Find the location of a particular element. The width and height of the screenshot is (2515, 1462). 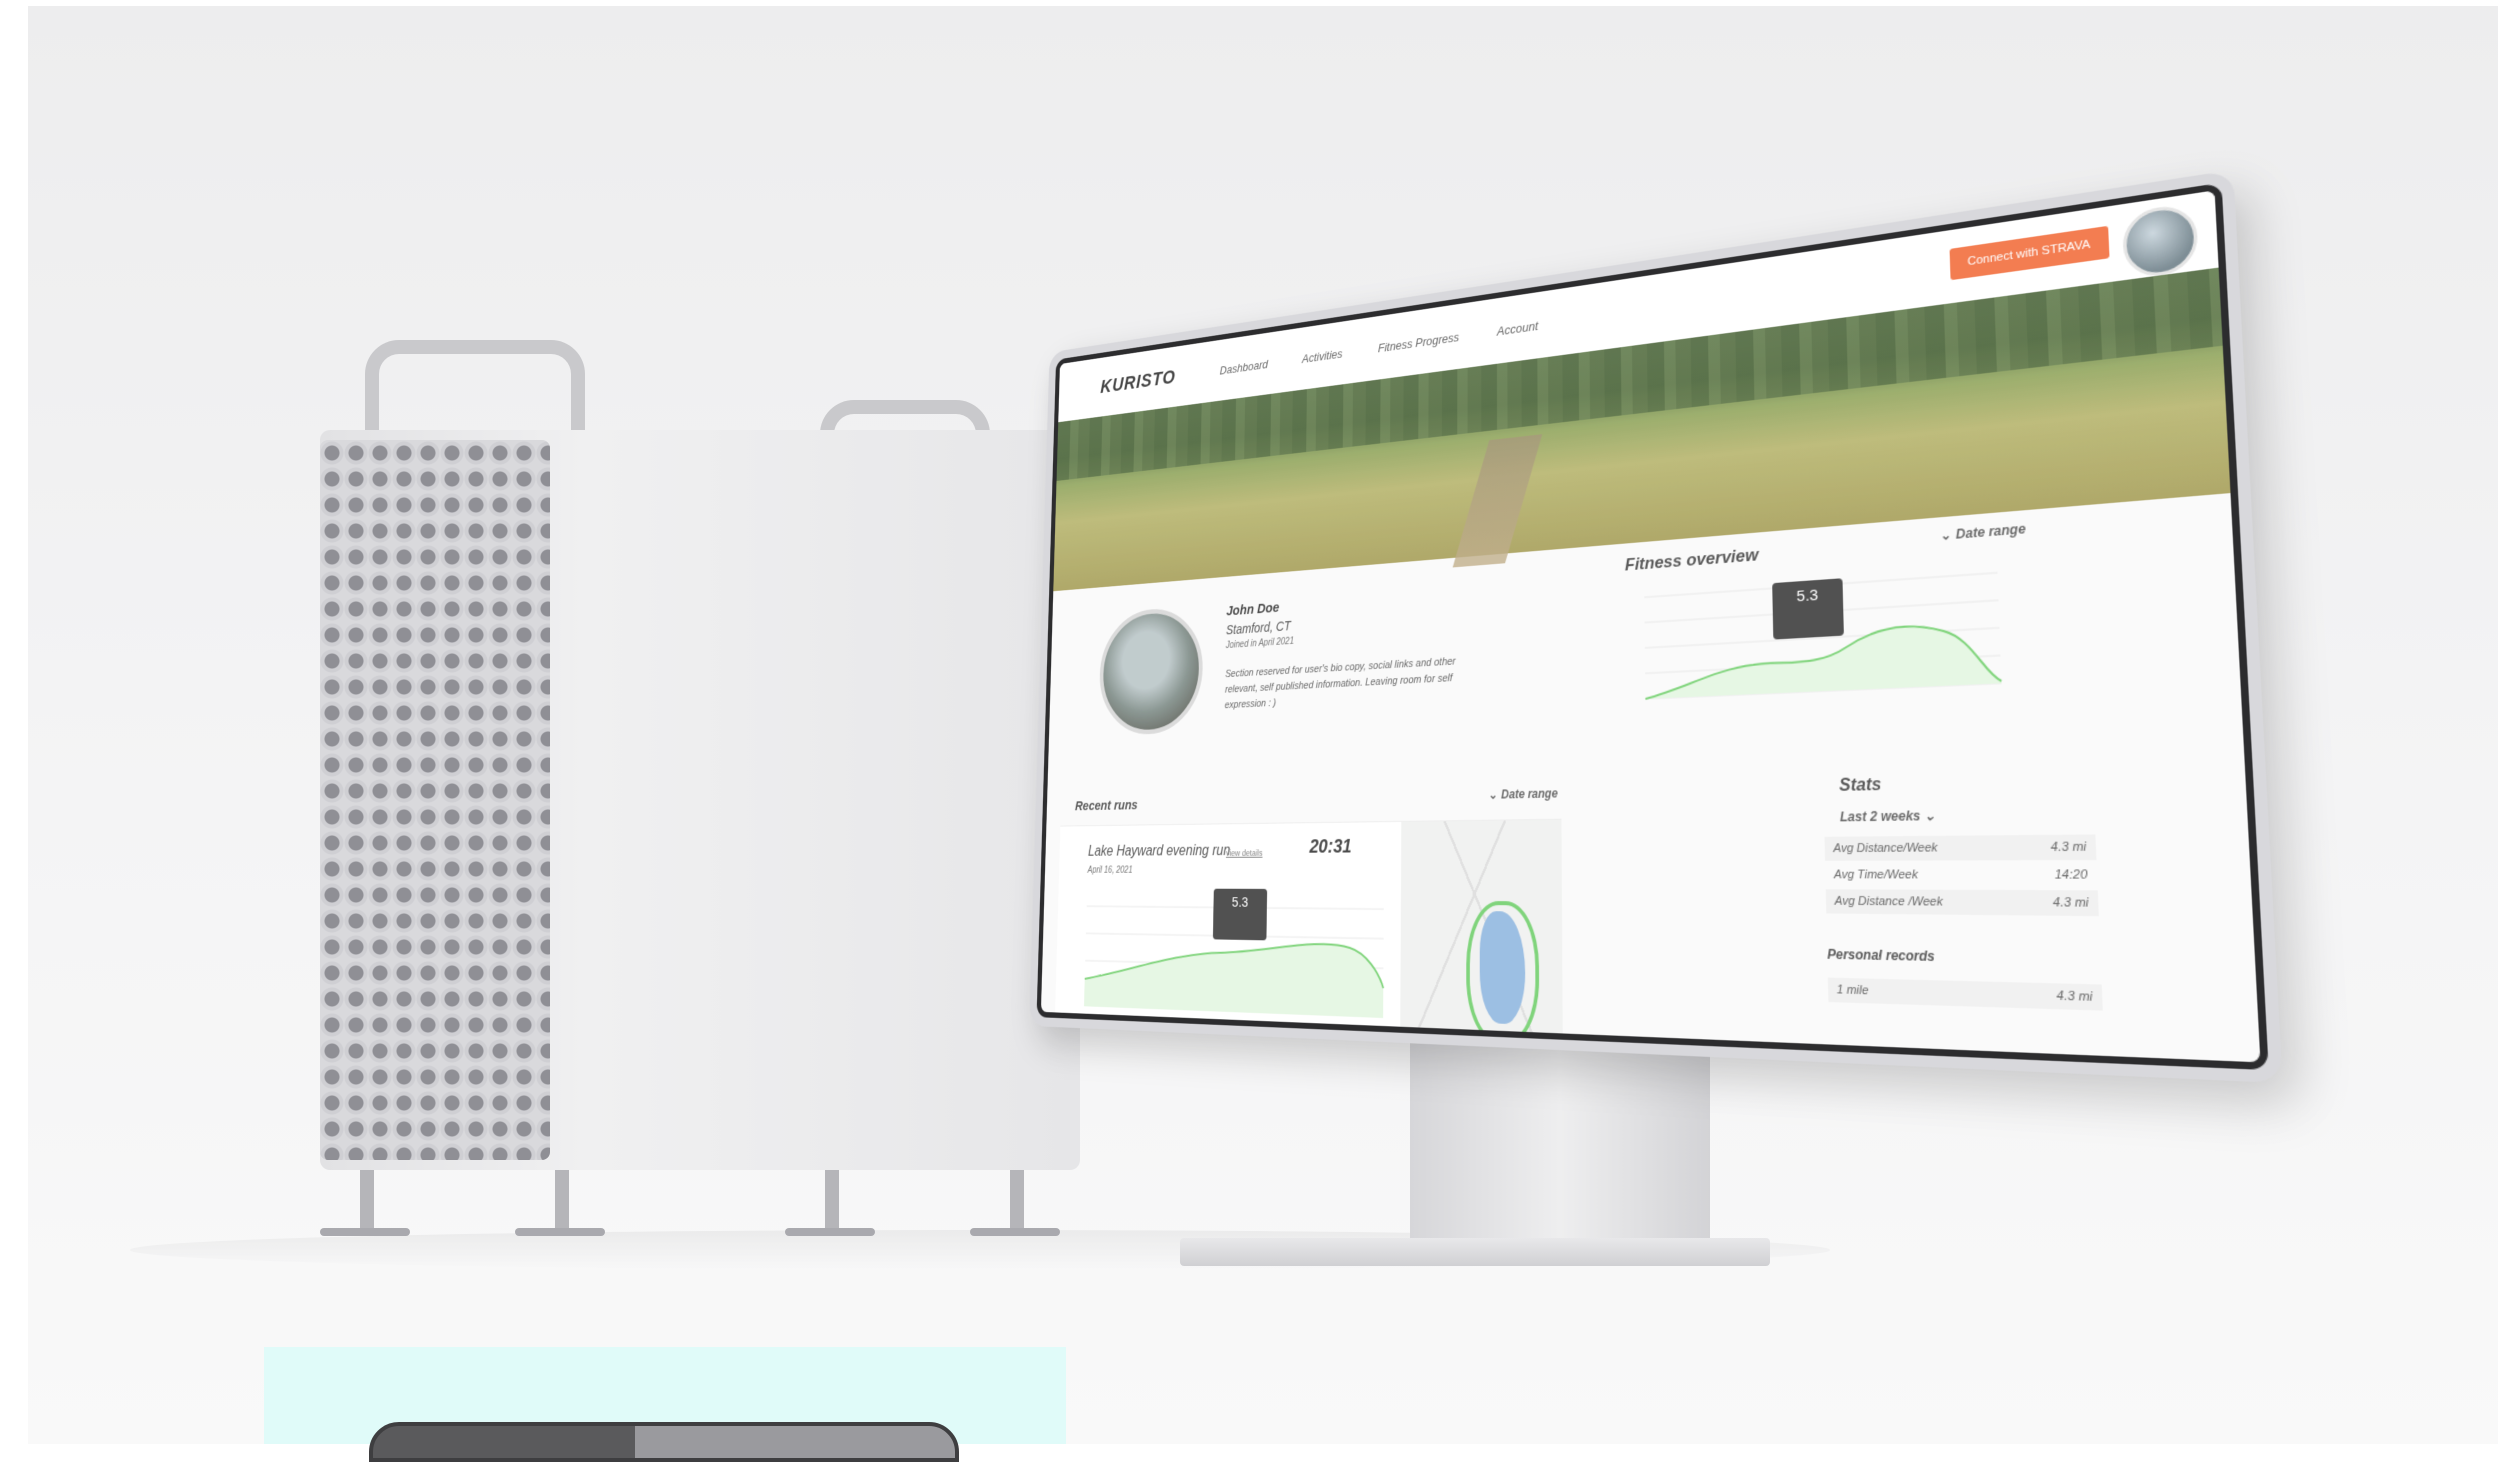

stat-label: Avg Distance/Week is located at coordinates (1885, 848).